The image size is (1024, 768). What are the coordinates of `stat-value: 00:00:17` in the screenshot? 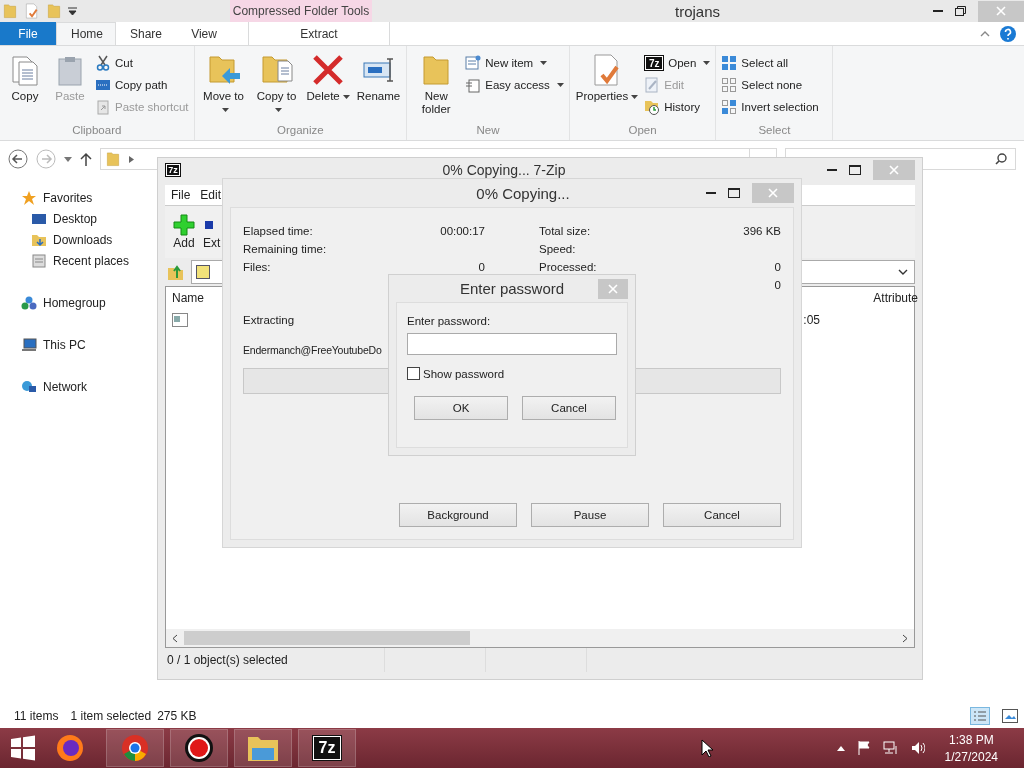 It's located at (462, 231).